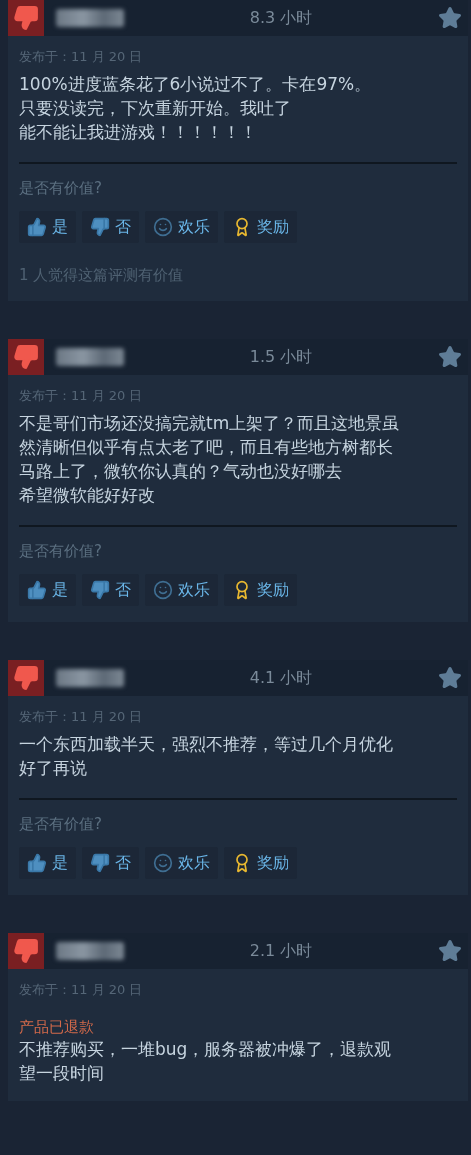 The image size is (471, 1155). Describe the element at coordinates (181, 471) in the screenshot. I see `review-text-line: 马路上了，微软你认真的？气动也没好哪去` at that location.